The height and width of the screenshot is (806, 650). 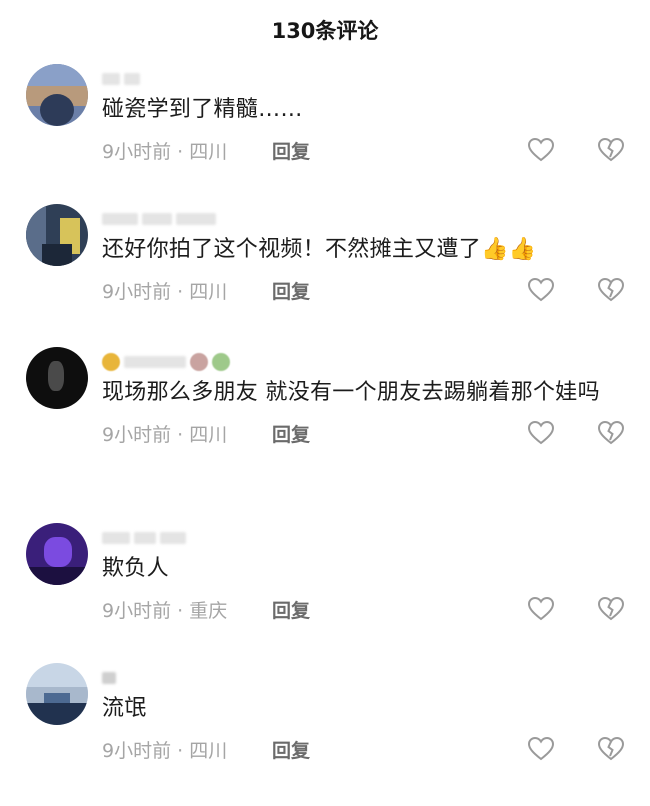 I want to click on comments-header: 130条评论, so click(x=325, y=31).